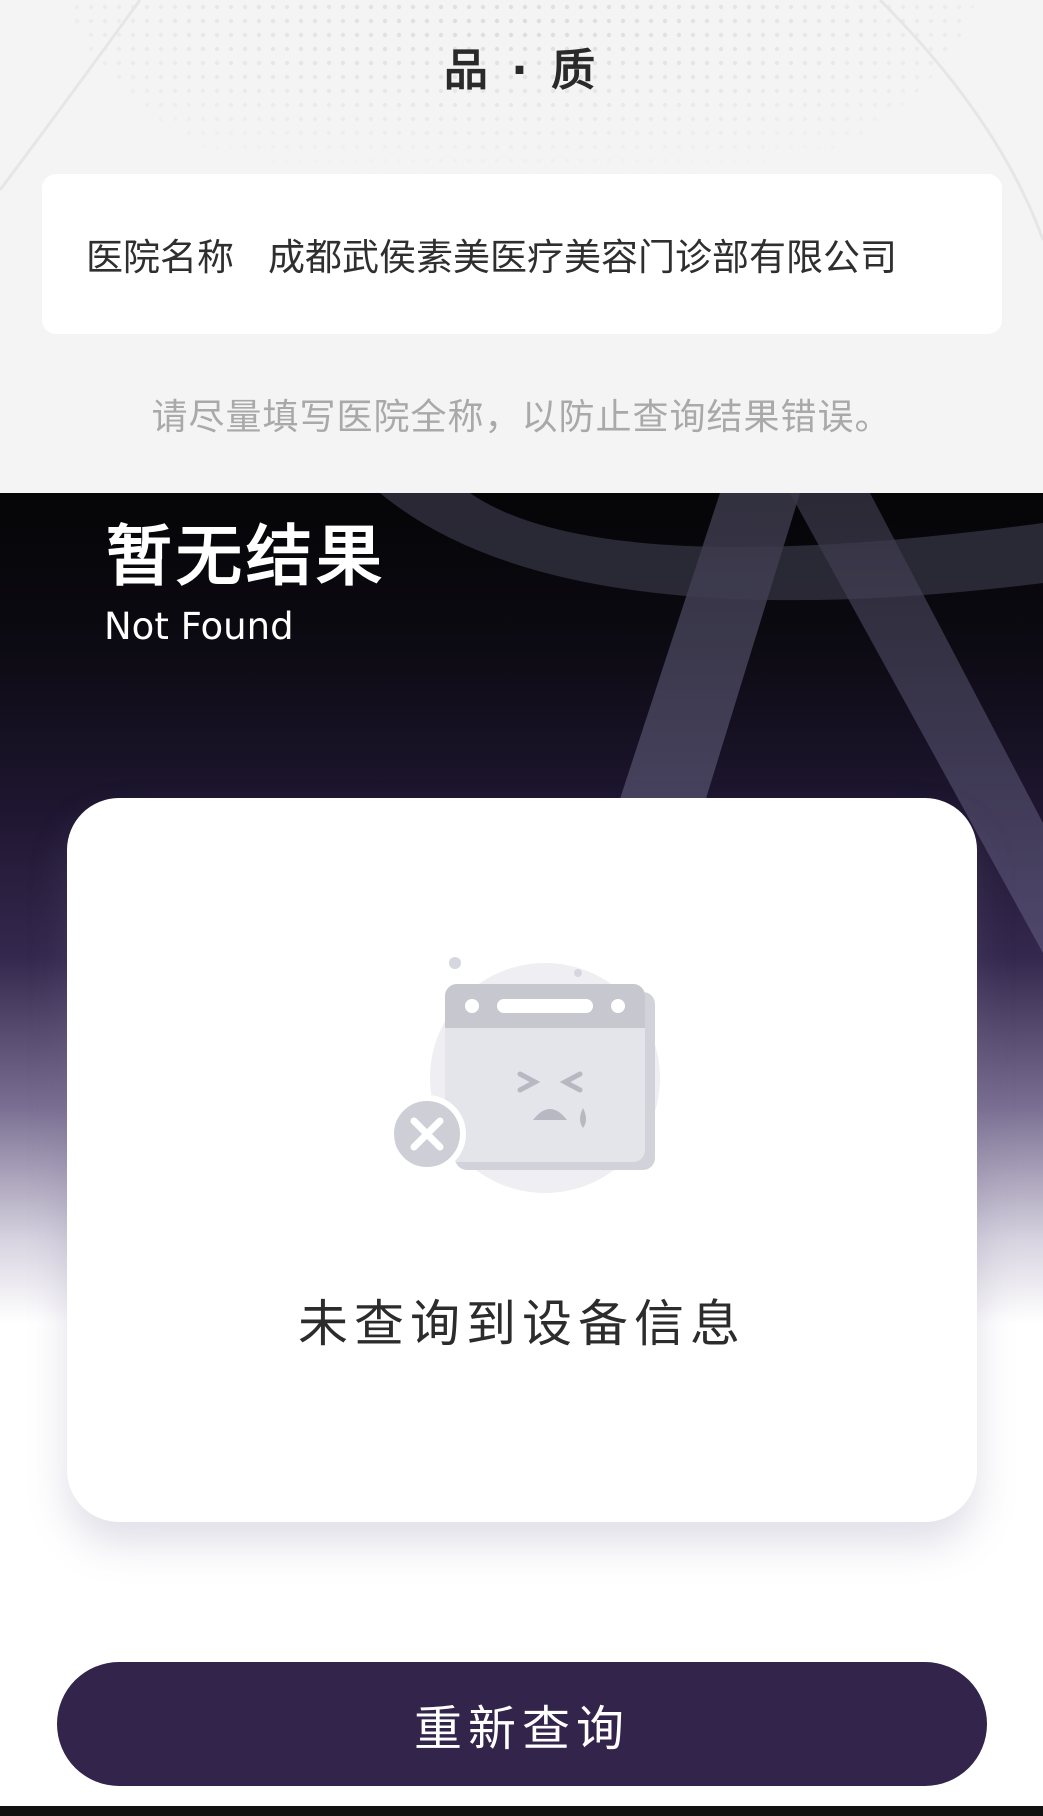 This screenshot has height=1816, width=1043. I want to click on hint-text: 请尽量填写医院全称，以防止查询结果错误。, so click(521, 417).